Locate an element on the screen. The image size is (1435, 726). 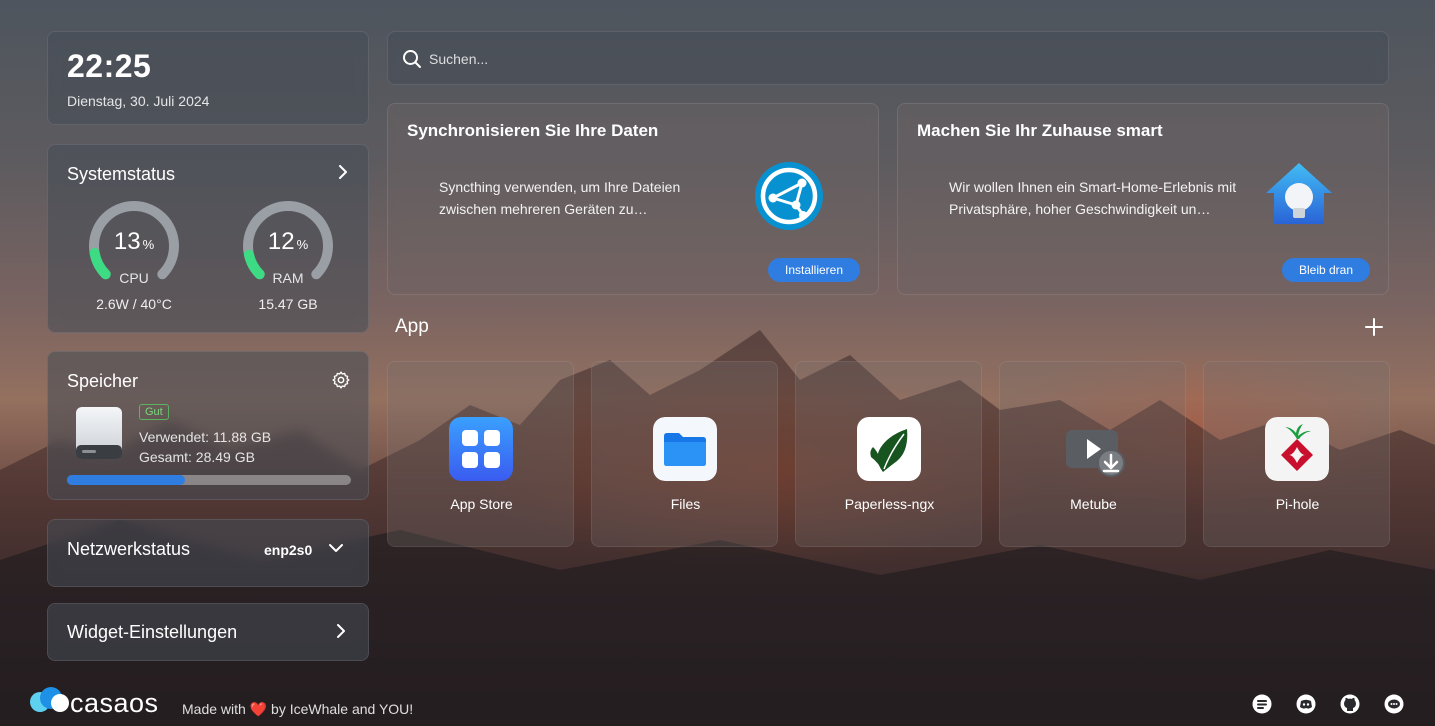
chat-icon is located at coordinates (1394, 704).